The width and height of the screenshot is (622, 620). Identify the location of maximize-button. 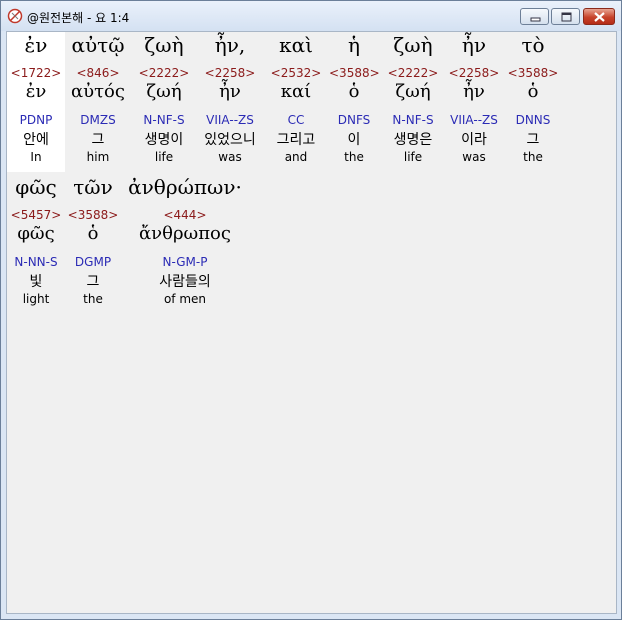
(565, 16).